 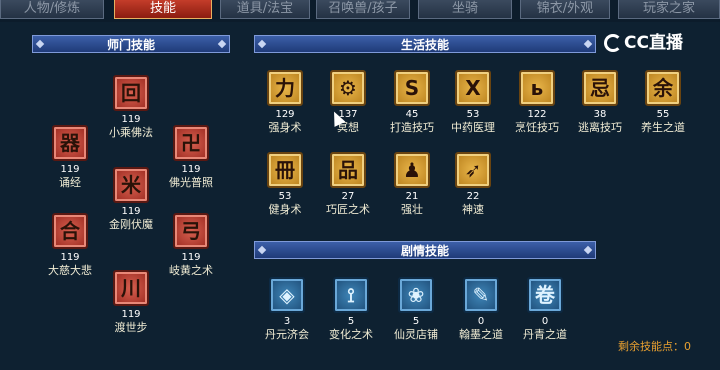 I want to click on sect-skill: 合 119 大慈大悲, so click(x=70, y=245).